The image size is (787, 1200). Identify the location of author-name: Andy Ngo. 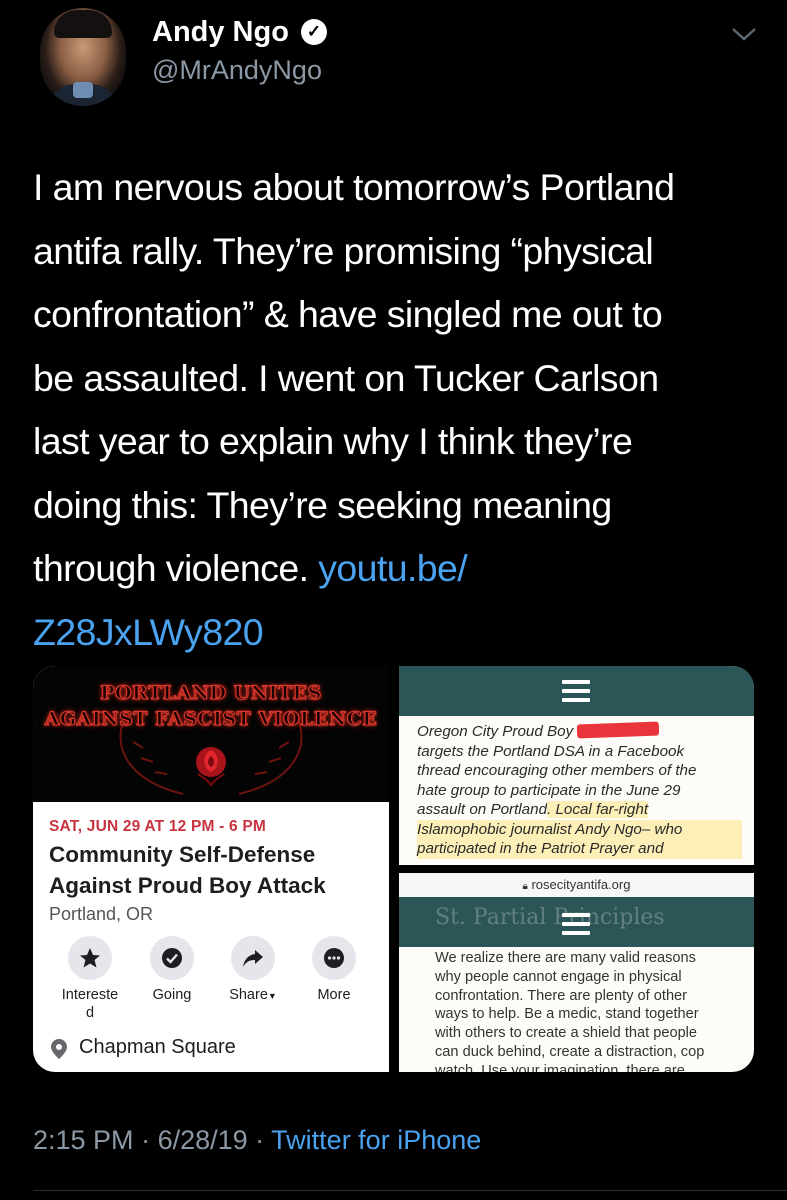
(220, 32).